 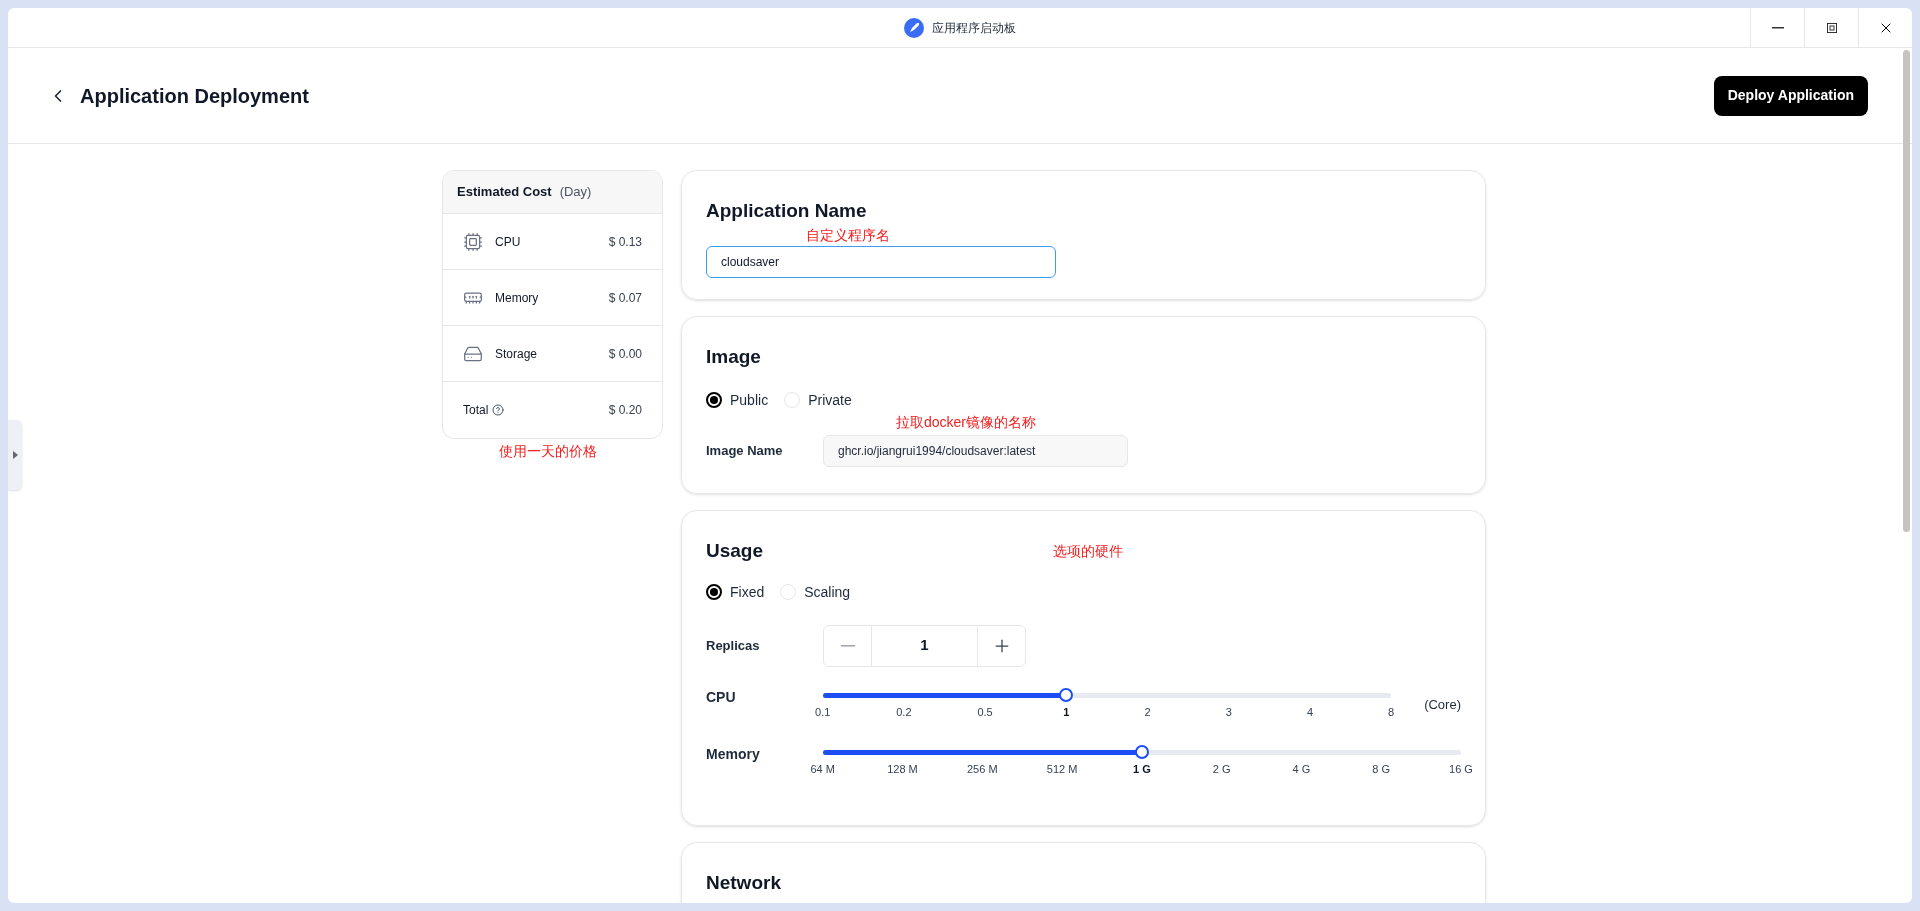 What do you see at coordinates (827, 592) in the screenshot?
I see `radio-label: Scaling` at bounding box center [827, 592].